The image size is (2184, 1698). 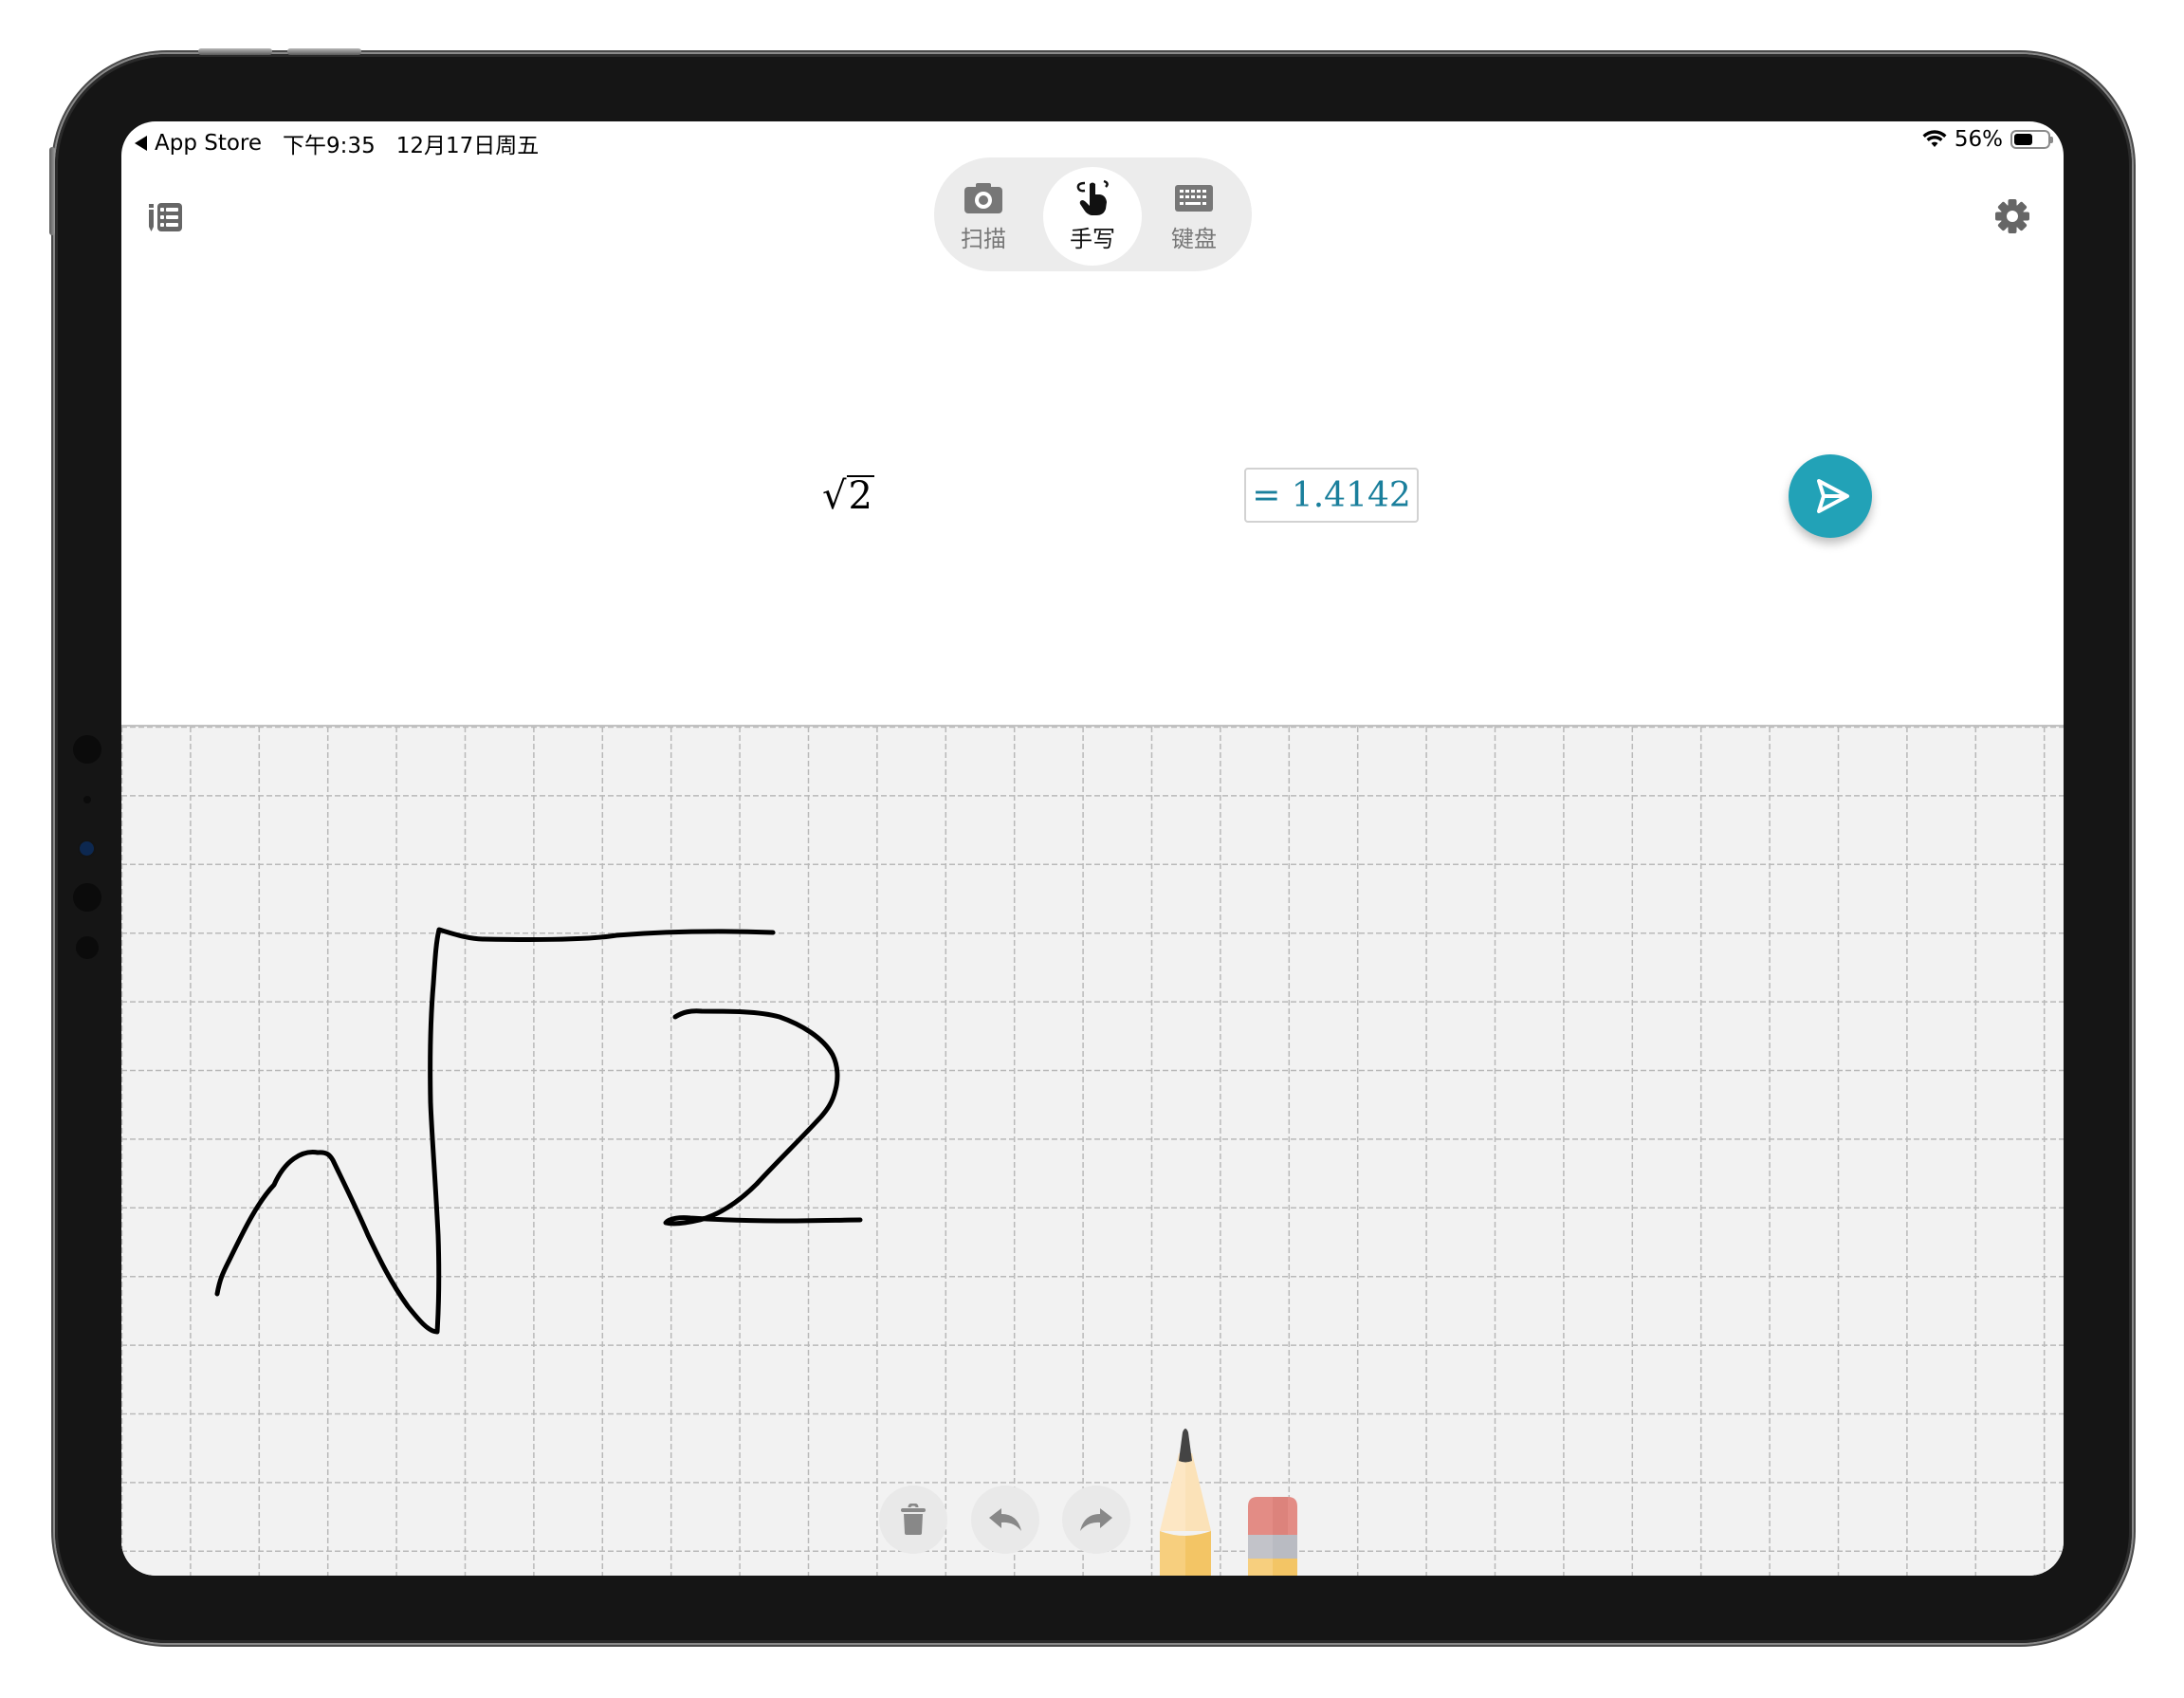 What do you see at coordinates (984, 216) in the screenshot?
I see `mode-scan-button: 扫描` at bounding box center [984, 216].